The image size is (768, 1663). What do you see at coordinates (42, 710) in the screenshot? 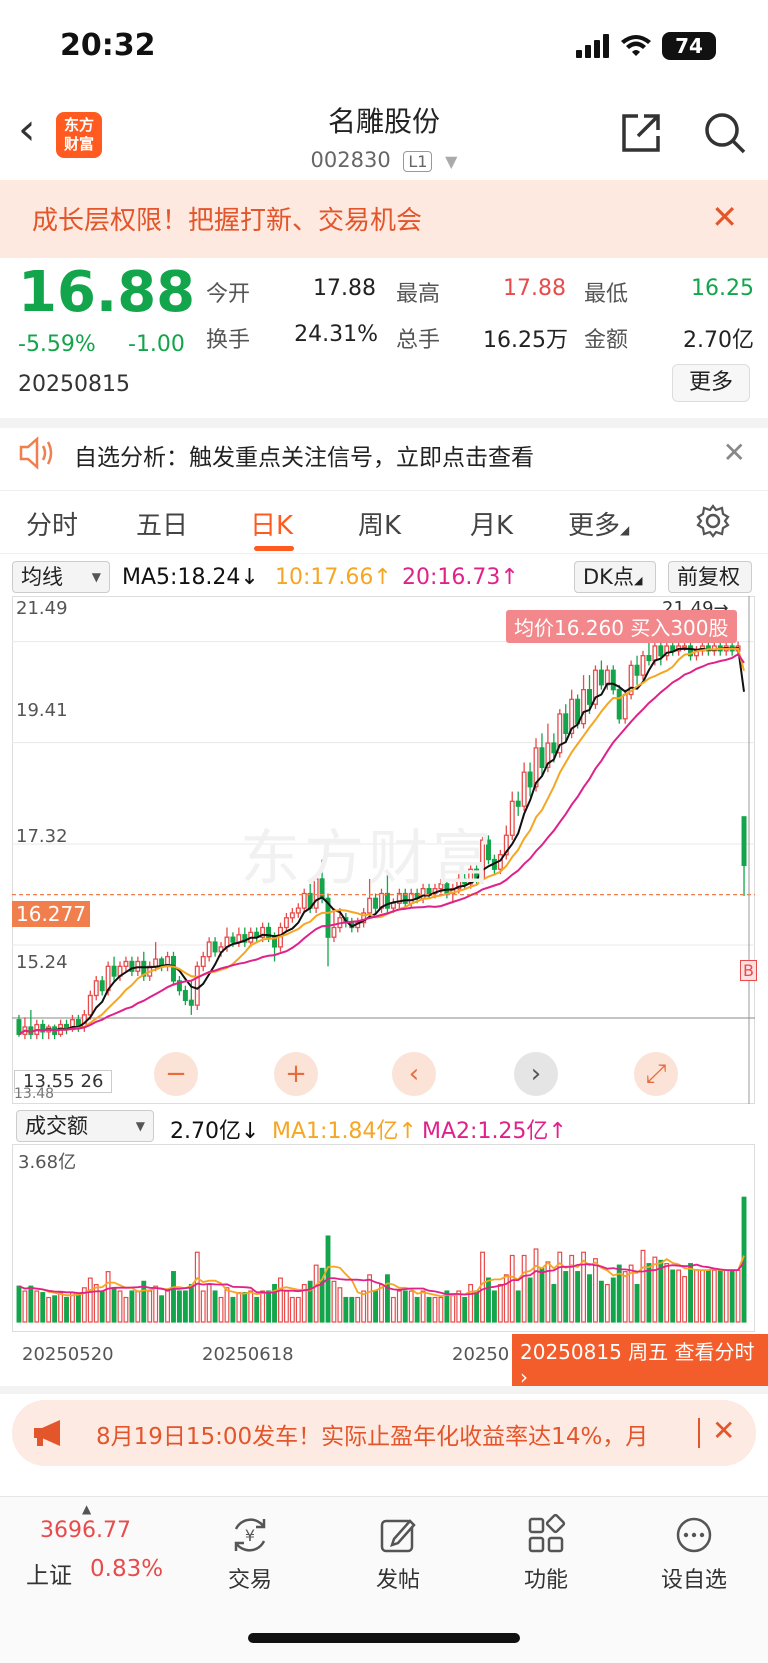
I see `y-label-2: 19.41` at bounding box center [42, 710].